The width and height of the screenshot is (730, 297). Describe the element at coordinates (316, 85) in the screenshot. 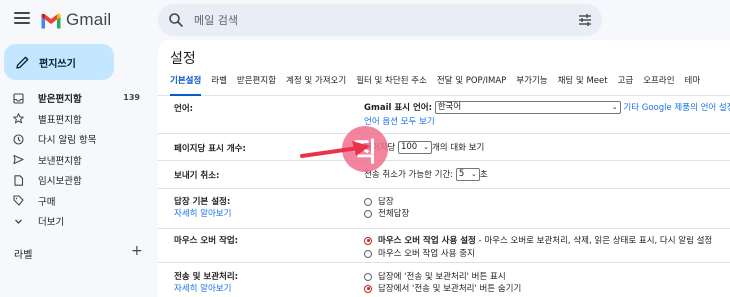

I see `tab-accounts: 계정 및 가져오기` at that location.